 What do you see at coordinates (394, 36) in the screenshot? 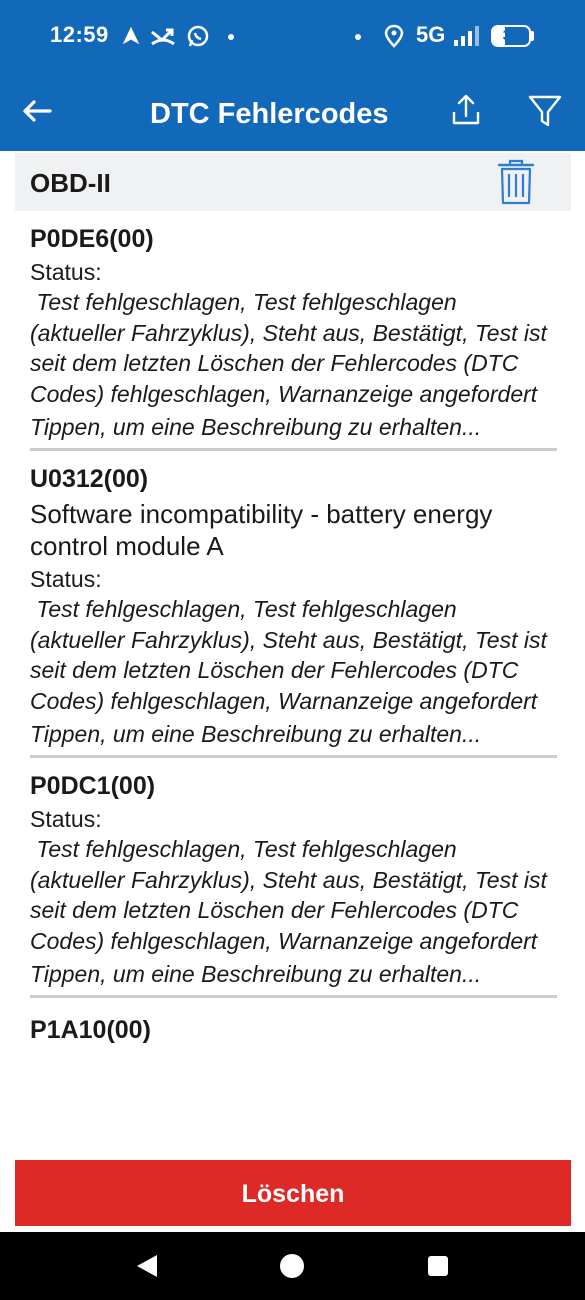
I see `location-icon` at bounding box center [394, 36].